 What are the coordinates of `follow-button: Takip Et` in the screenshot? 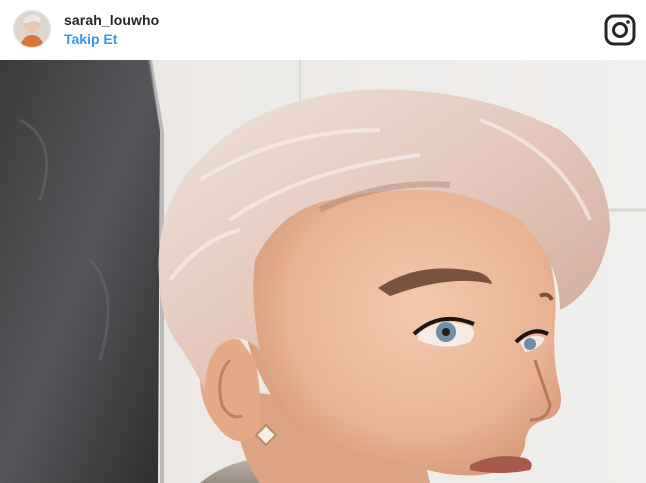 It's located at (90, 39).